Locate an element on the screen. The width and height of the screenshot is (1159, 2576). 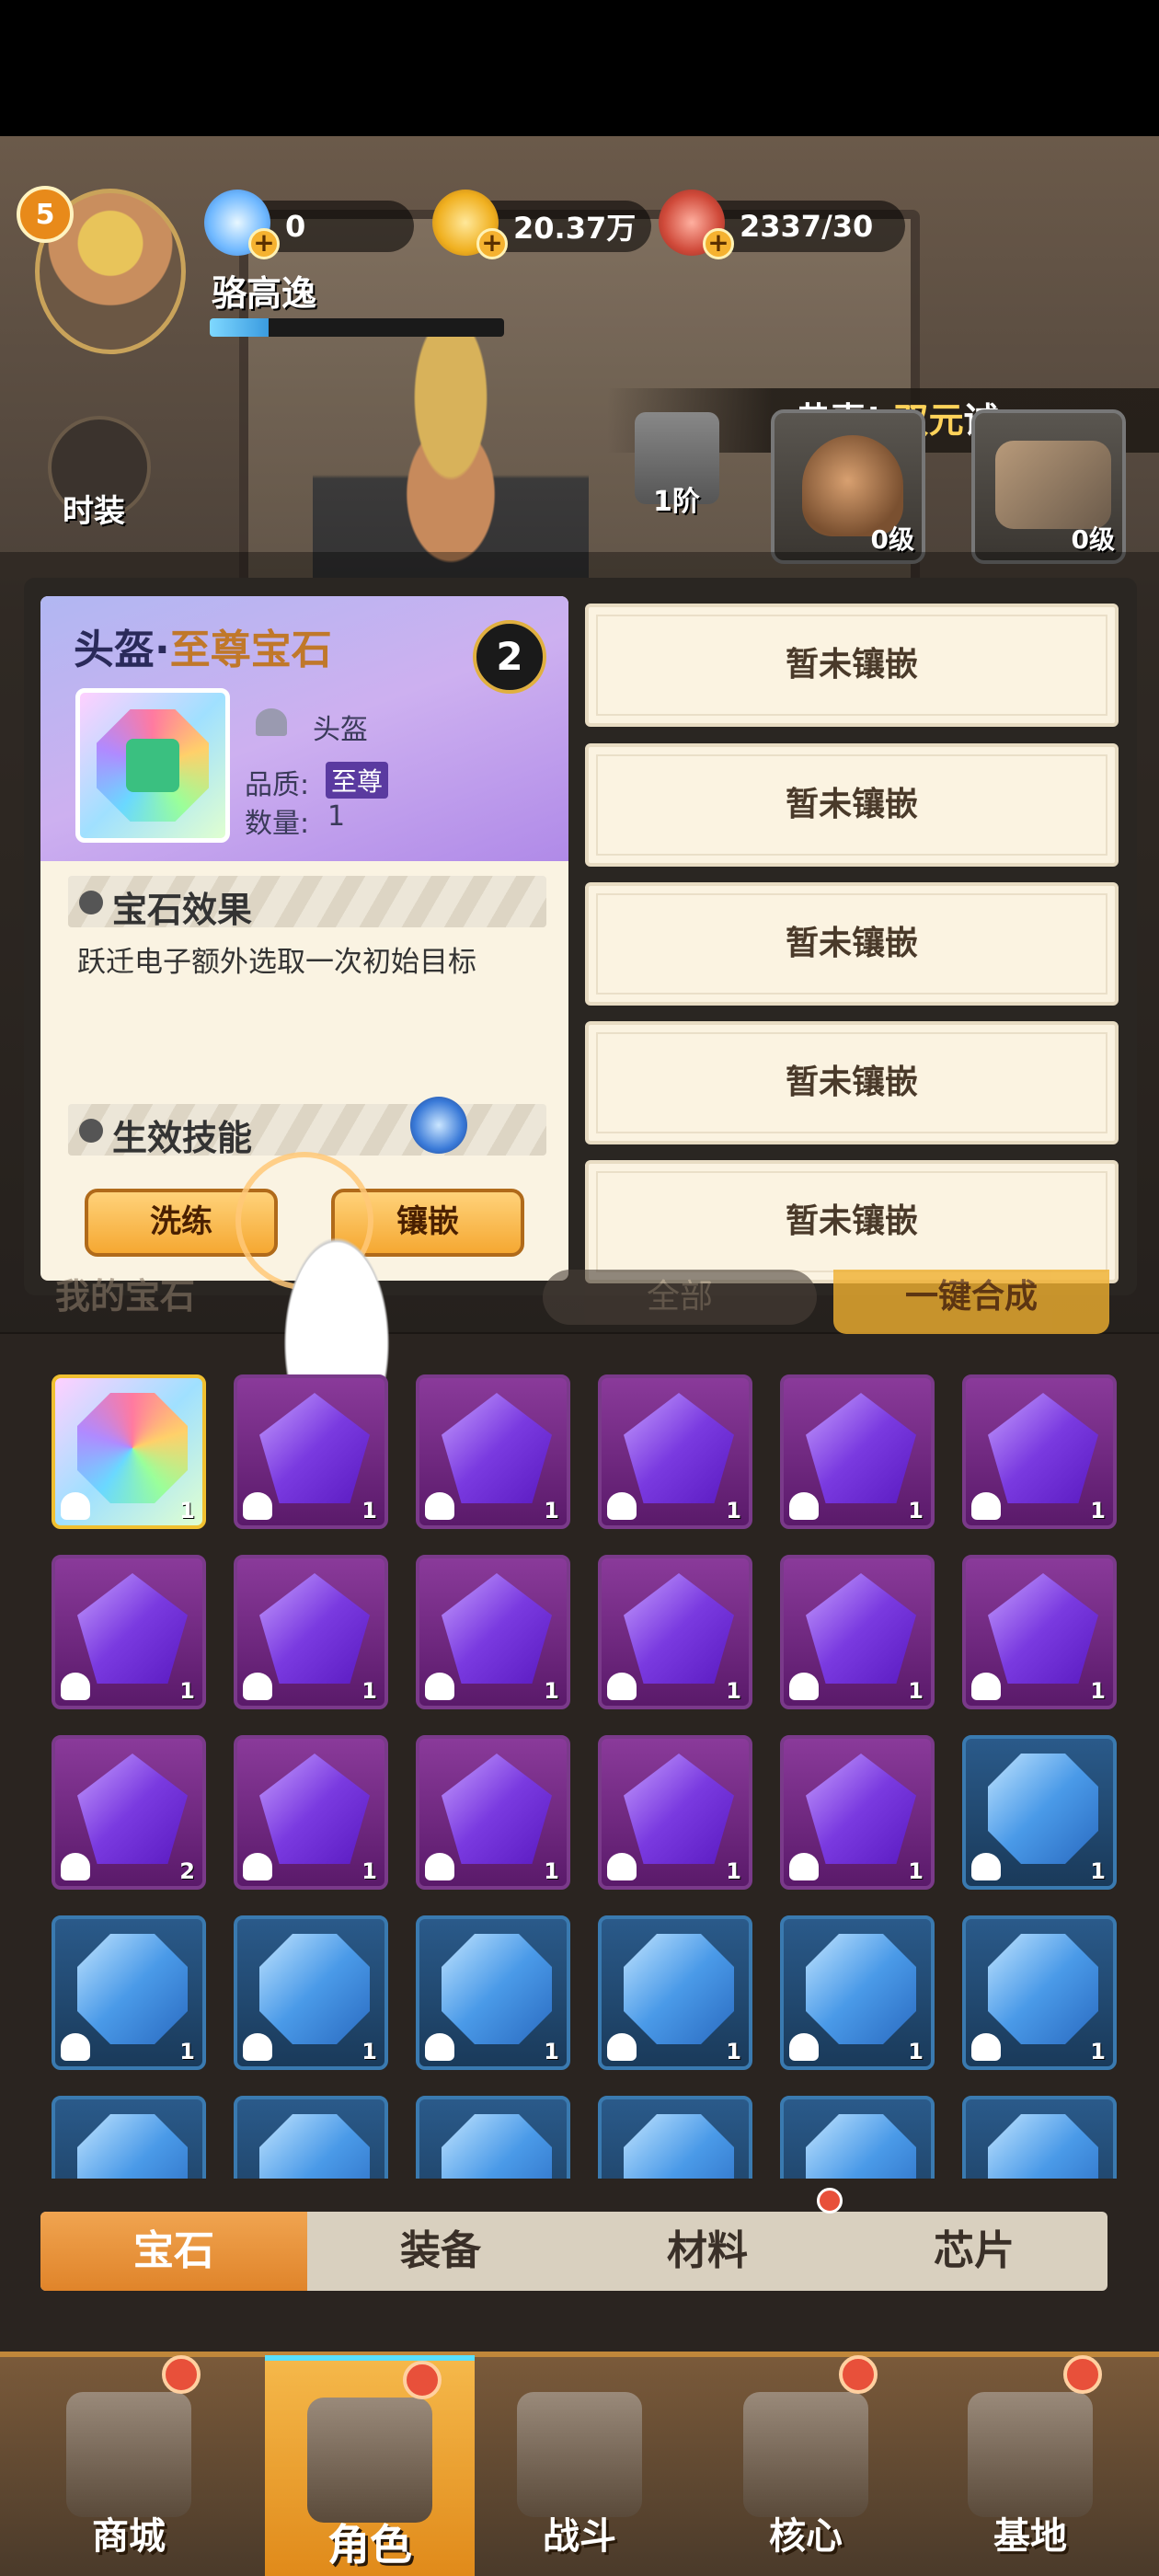
crossed-guns-icon is located at coordinates (579, 2454).